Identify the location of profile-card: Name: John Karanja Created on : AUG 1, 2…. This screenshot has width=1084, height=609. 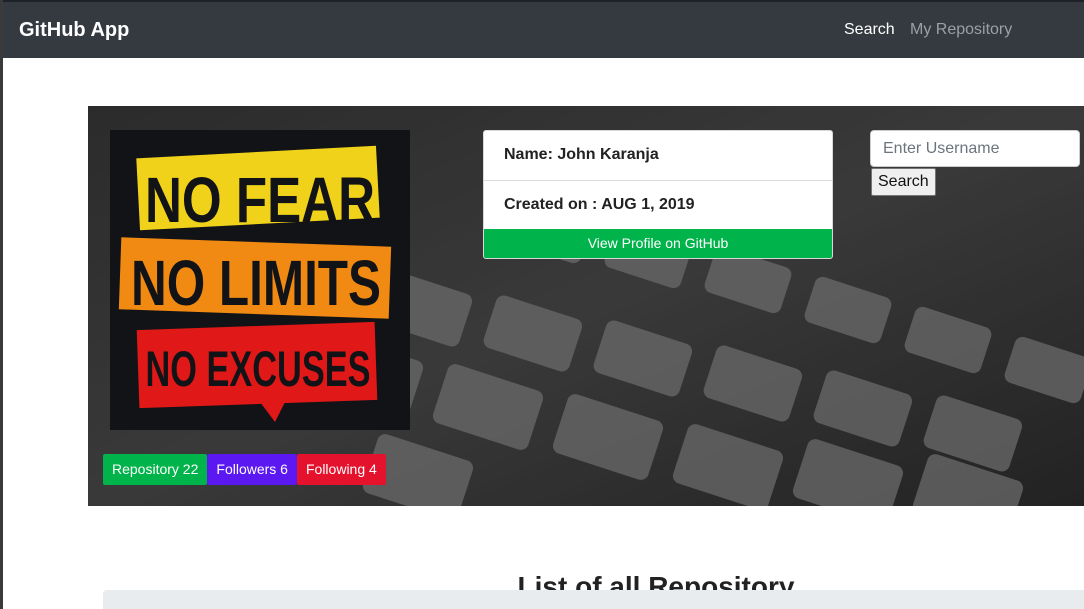
(658, 194).